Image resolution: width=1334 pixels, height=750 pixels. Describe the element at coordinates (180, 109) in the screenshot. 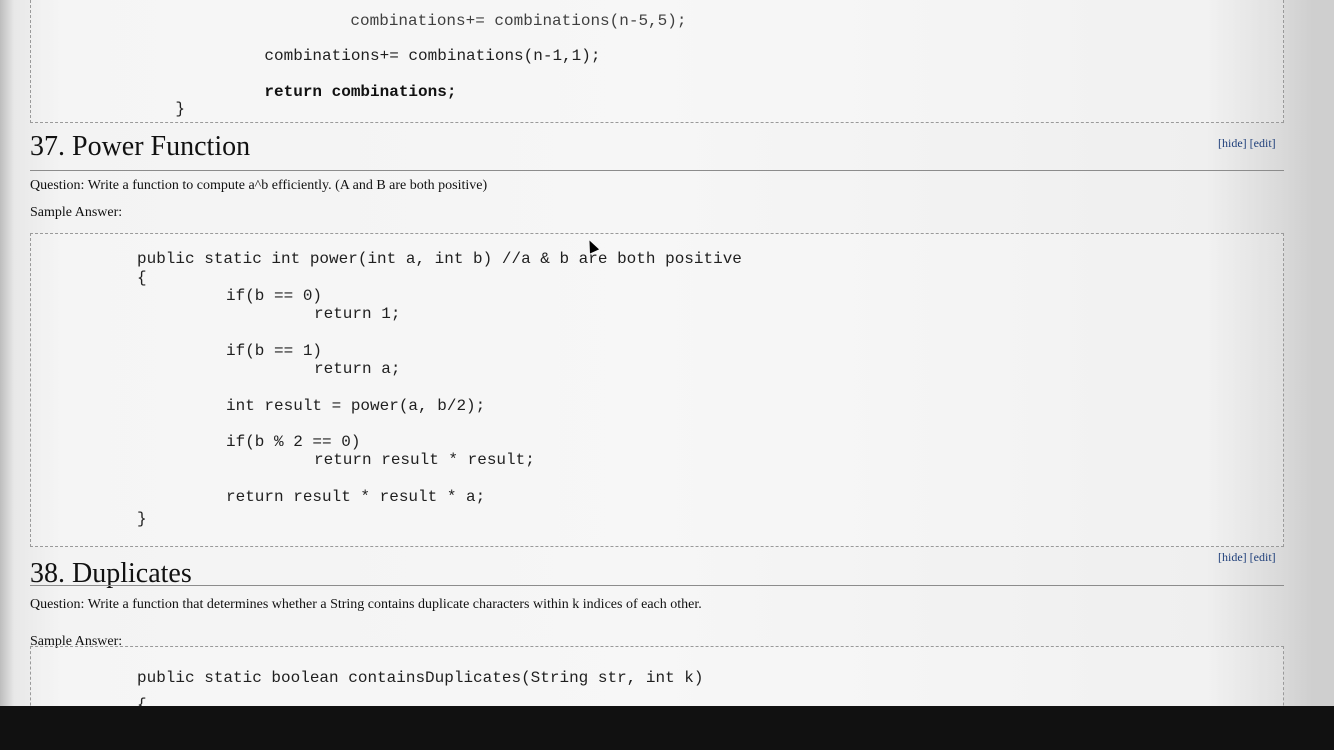

I see `code-text: }` at that location.